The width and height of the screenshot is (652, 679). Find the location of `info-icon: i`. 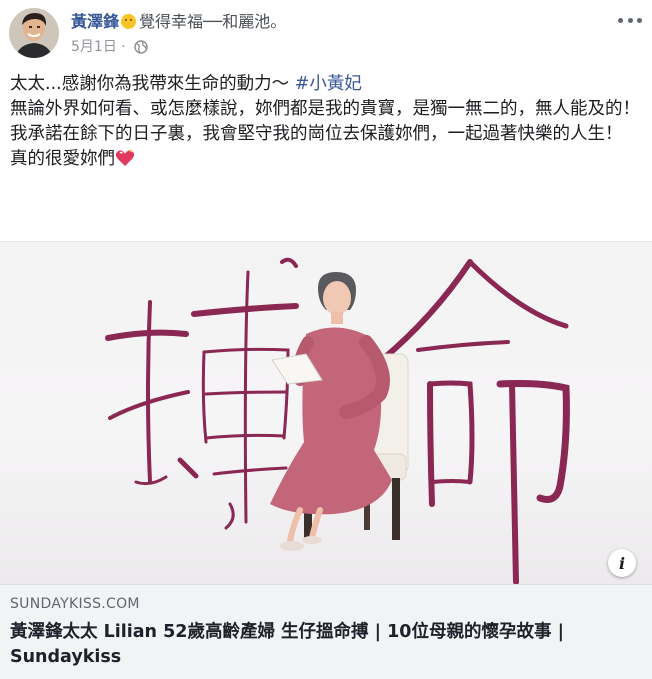

info-icon: i is located at coordinates (622, 563).